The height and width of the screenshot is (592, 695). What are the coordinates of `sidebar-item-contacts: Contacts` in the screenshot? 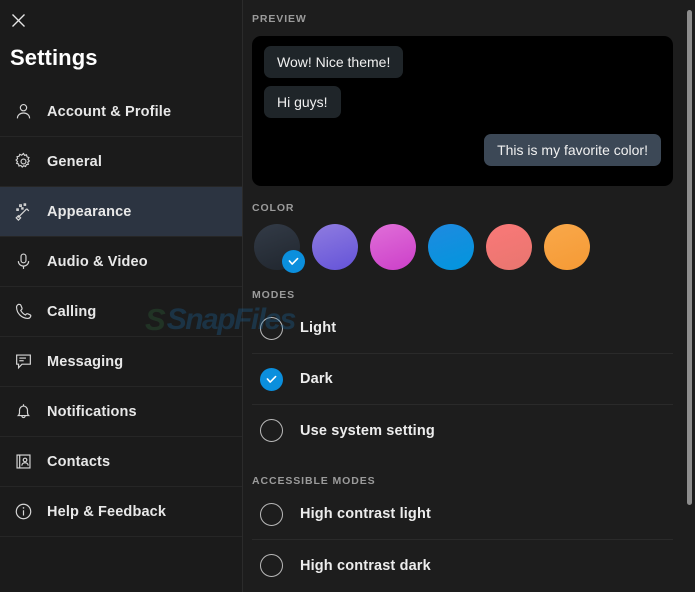 It's located at (121, 462).